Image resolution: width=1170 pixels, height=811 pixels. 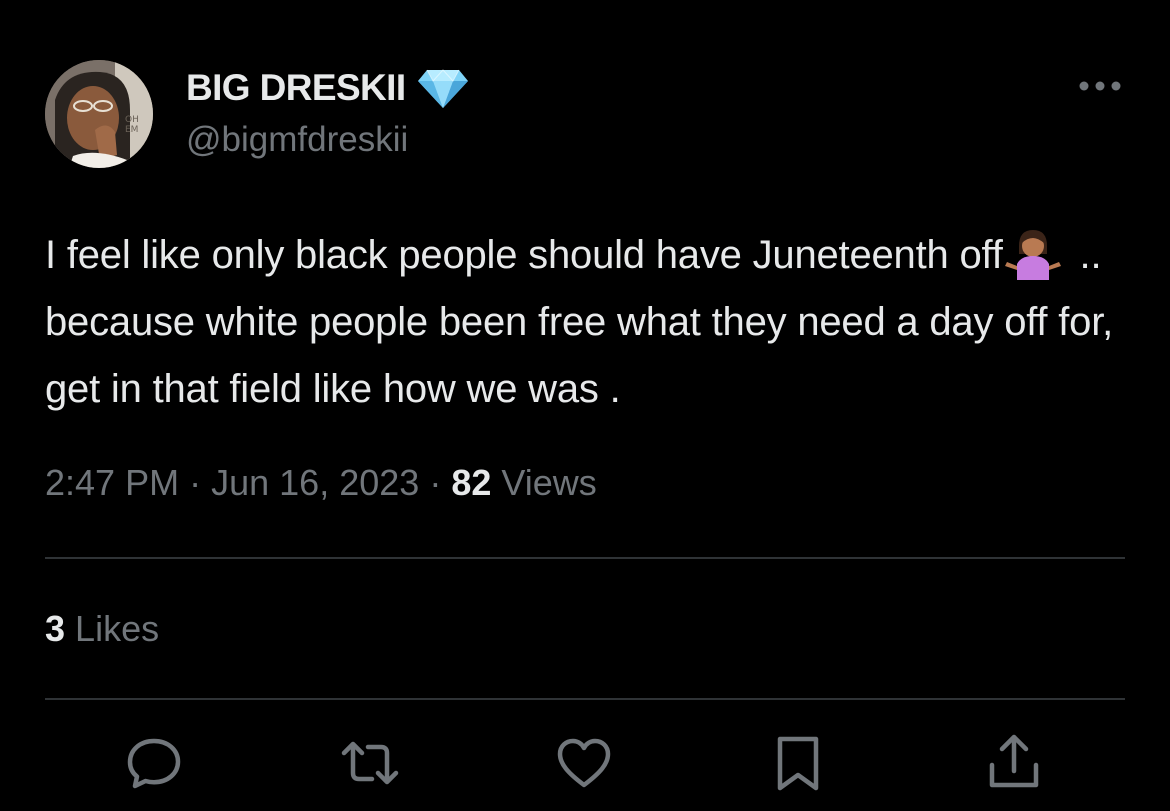 I want to click on more-icon, so click(x=1100, y=86).